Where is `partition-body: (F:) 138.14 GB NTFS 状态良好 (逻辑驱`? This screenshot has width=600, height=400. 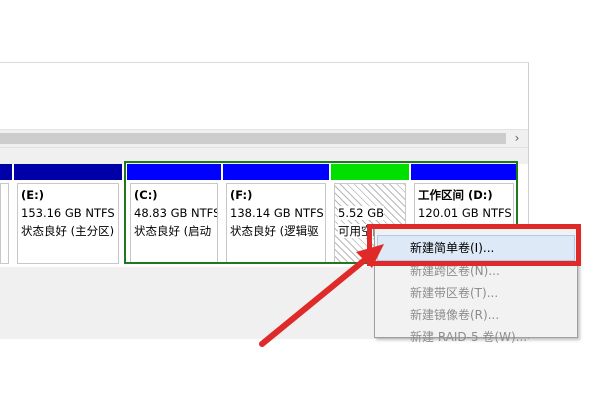 partition-body: (F:) 138.14 GB NTFS 状态良好 (逻辑驱 is located at coordinates (276, 223).